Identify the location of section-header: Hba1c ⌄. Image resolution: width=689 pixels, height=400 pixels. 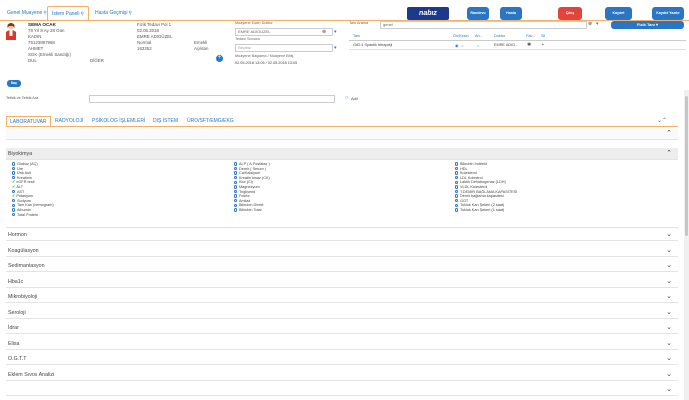
(342, 281).